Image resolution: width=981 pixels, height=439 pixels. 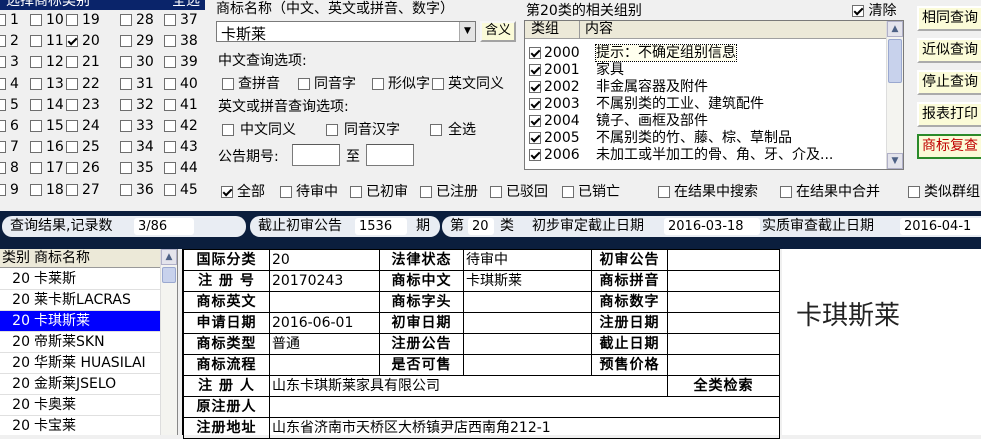 I want to click on search-filter-checkbox: 类似群组, so click(x=944, y=191).